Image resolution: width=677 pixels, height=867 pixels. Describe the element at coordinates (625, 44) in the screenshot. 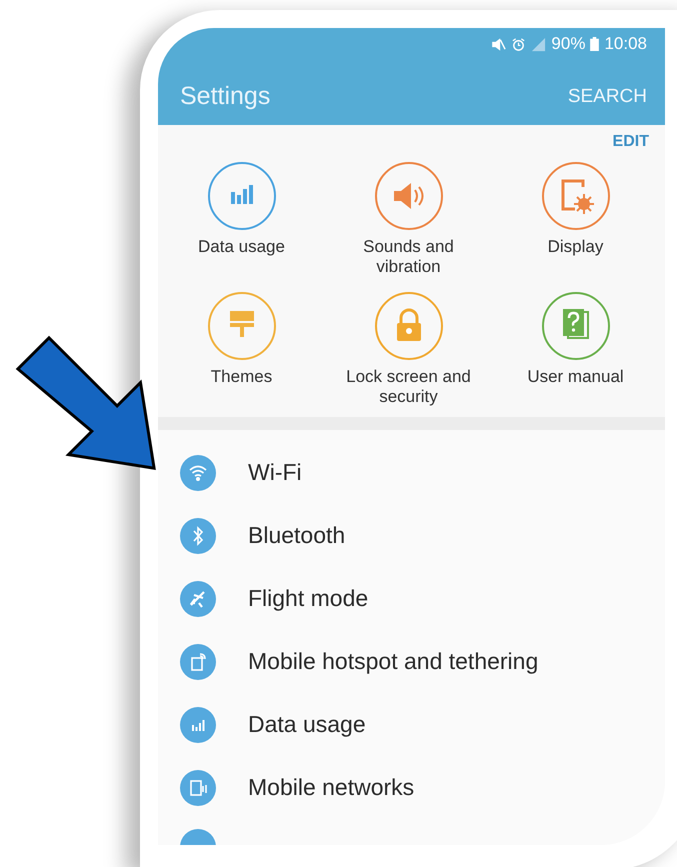

I see `clock-time: 10:08` at that location.